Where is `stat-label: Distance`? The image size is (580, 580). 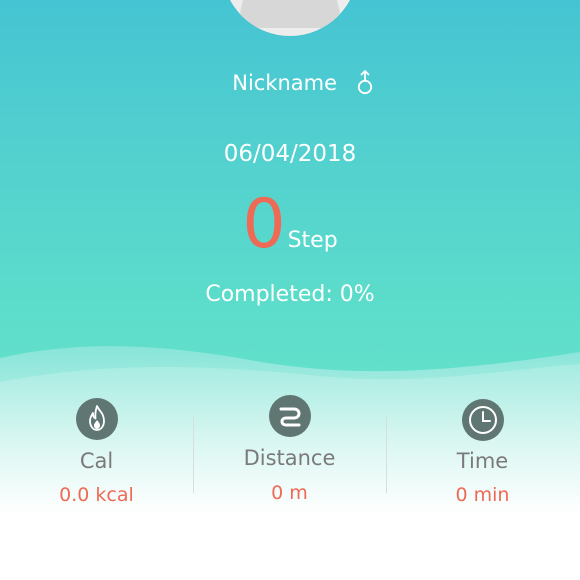
stat-label: Distance is located at coordinates (289, 458).